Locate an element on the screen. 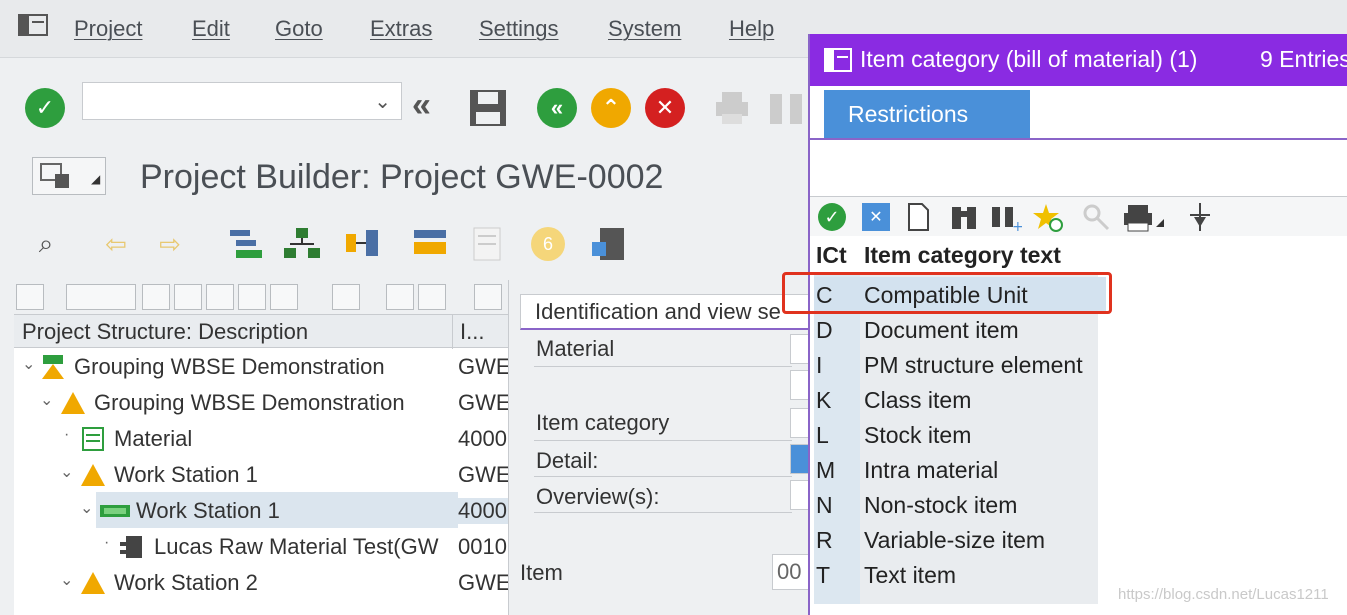  item-text: Stock item is located at coordinates (918, 435).